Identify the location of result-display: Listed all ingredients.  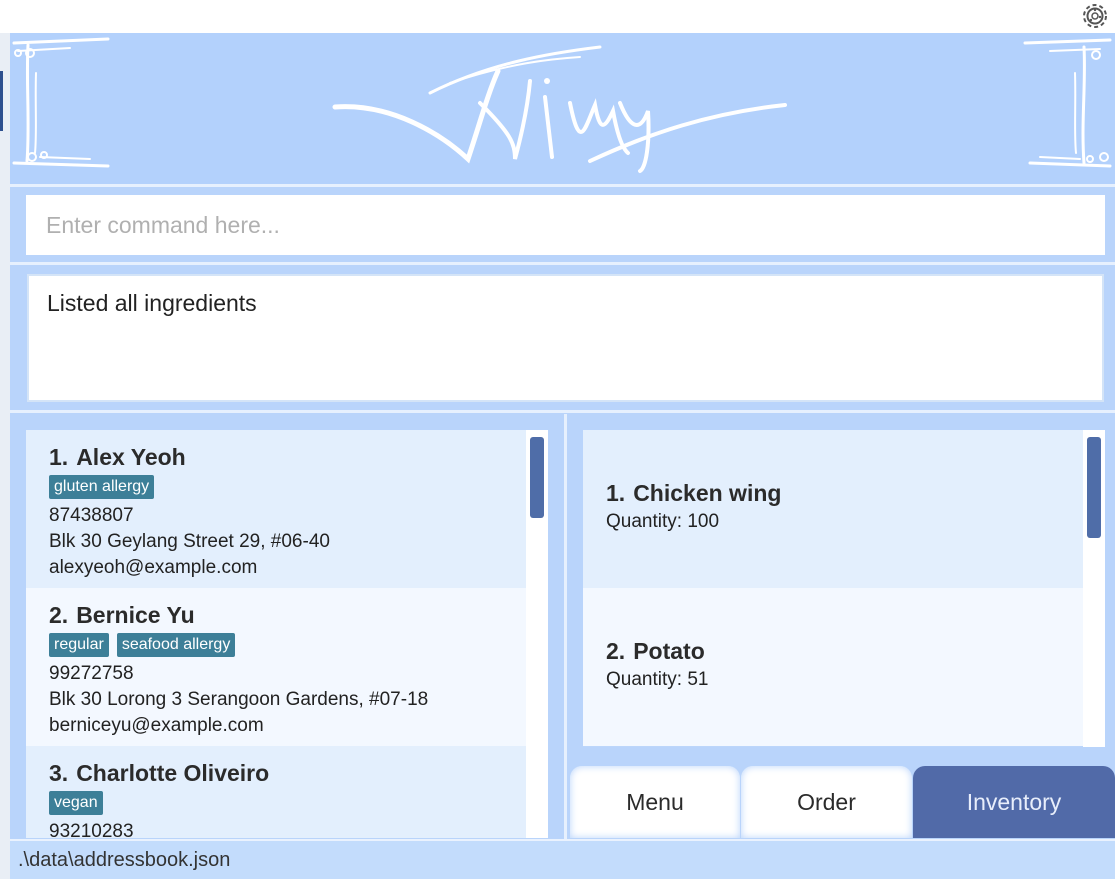
(565, 338).